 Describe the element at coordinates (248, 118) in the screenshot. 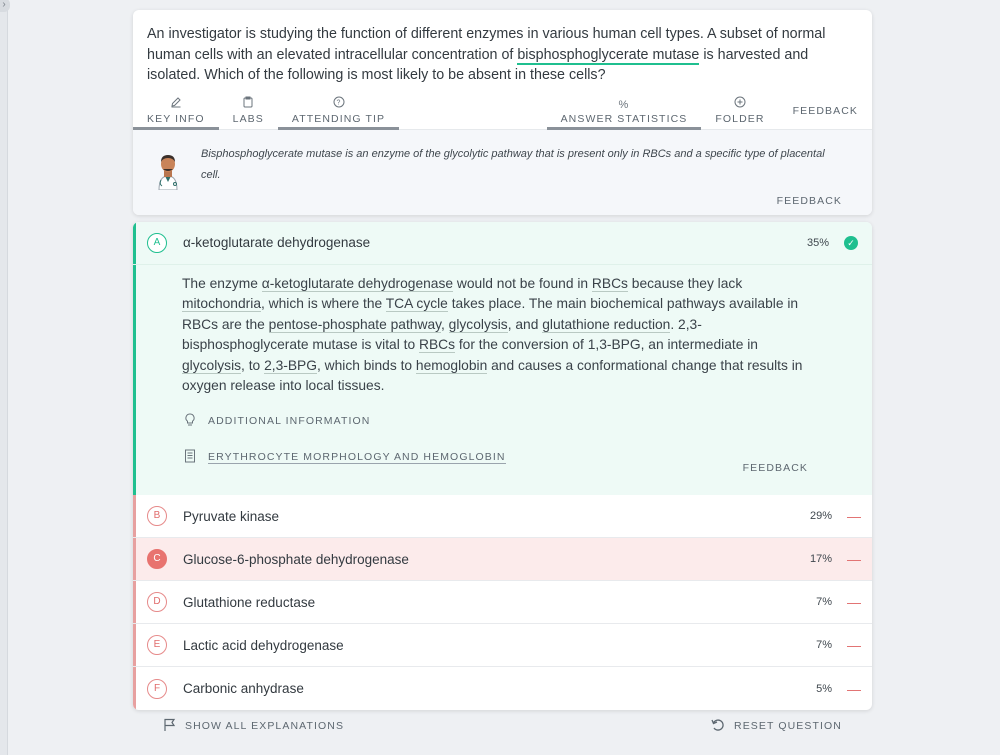

I see `tab-labs-label: LABS` at that location.